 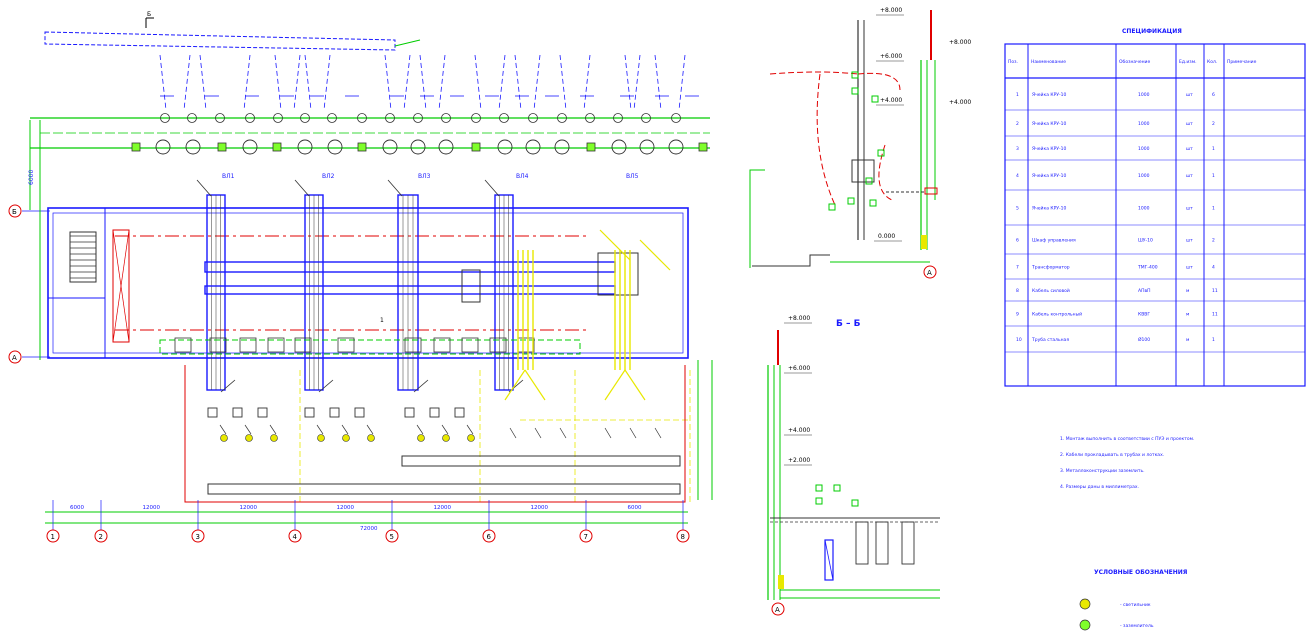 I want to click on feeder-label: ВЛ4, so click(x=522, y=176).